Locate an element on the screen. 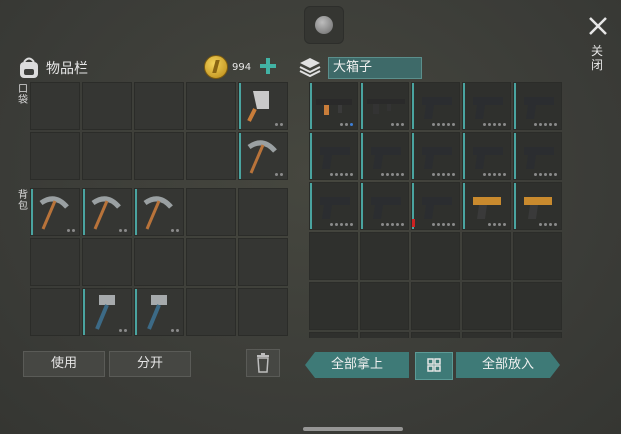  center-toggle-button is located at coordinates (324, 25).